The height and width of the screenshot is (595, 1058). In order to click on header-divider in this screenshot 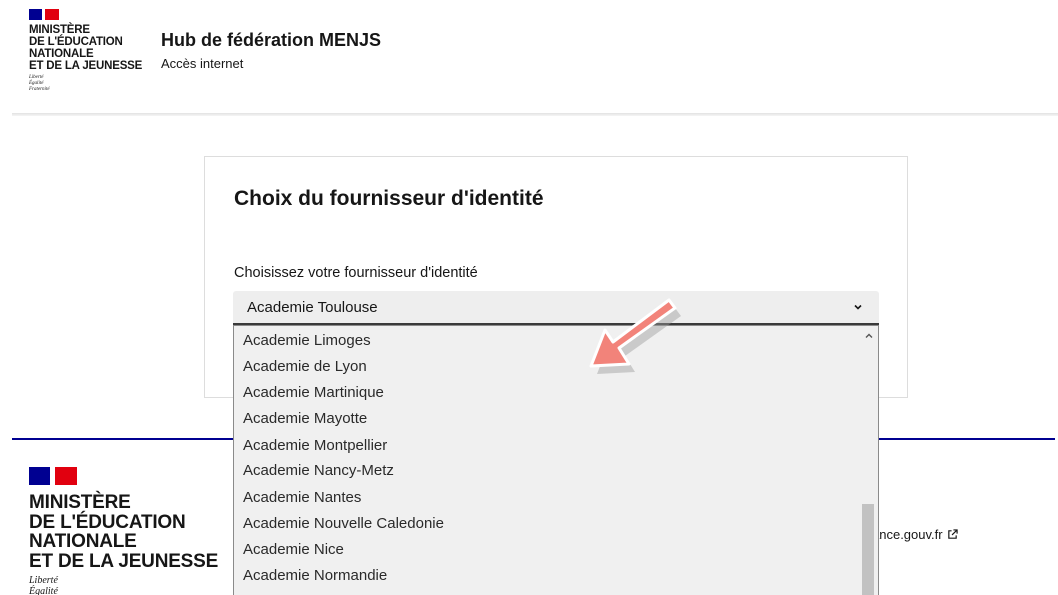, I will do `click(535, 114)`.